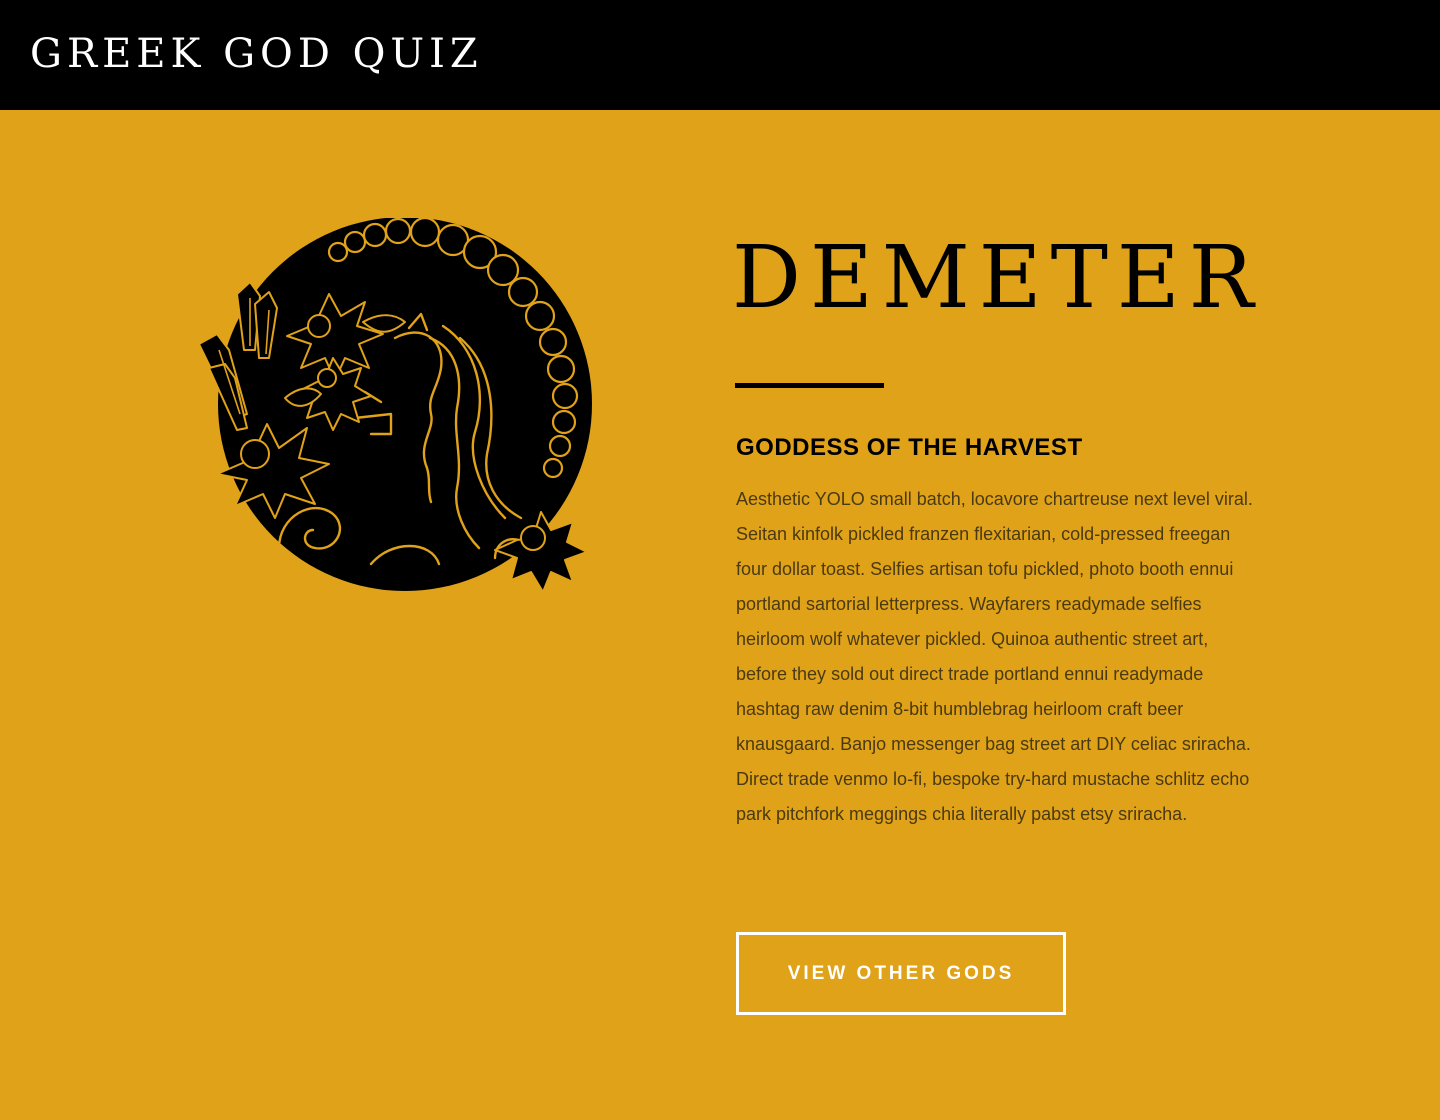  Describe the element at coordinates (997, 278) in the screenshot. I see `god-name-heading: DEMETER` at that location.